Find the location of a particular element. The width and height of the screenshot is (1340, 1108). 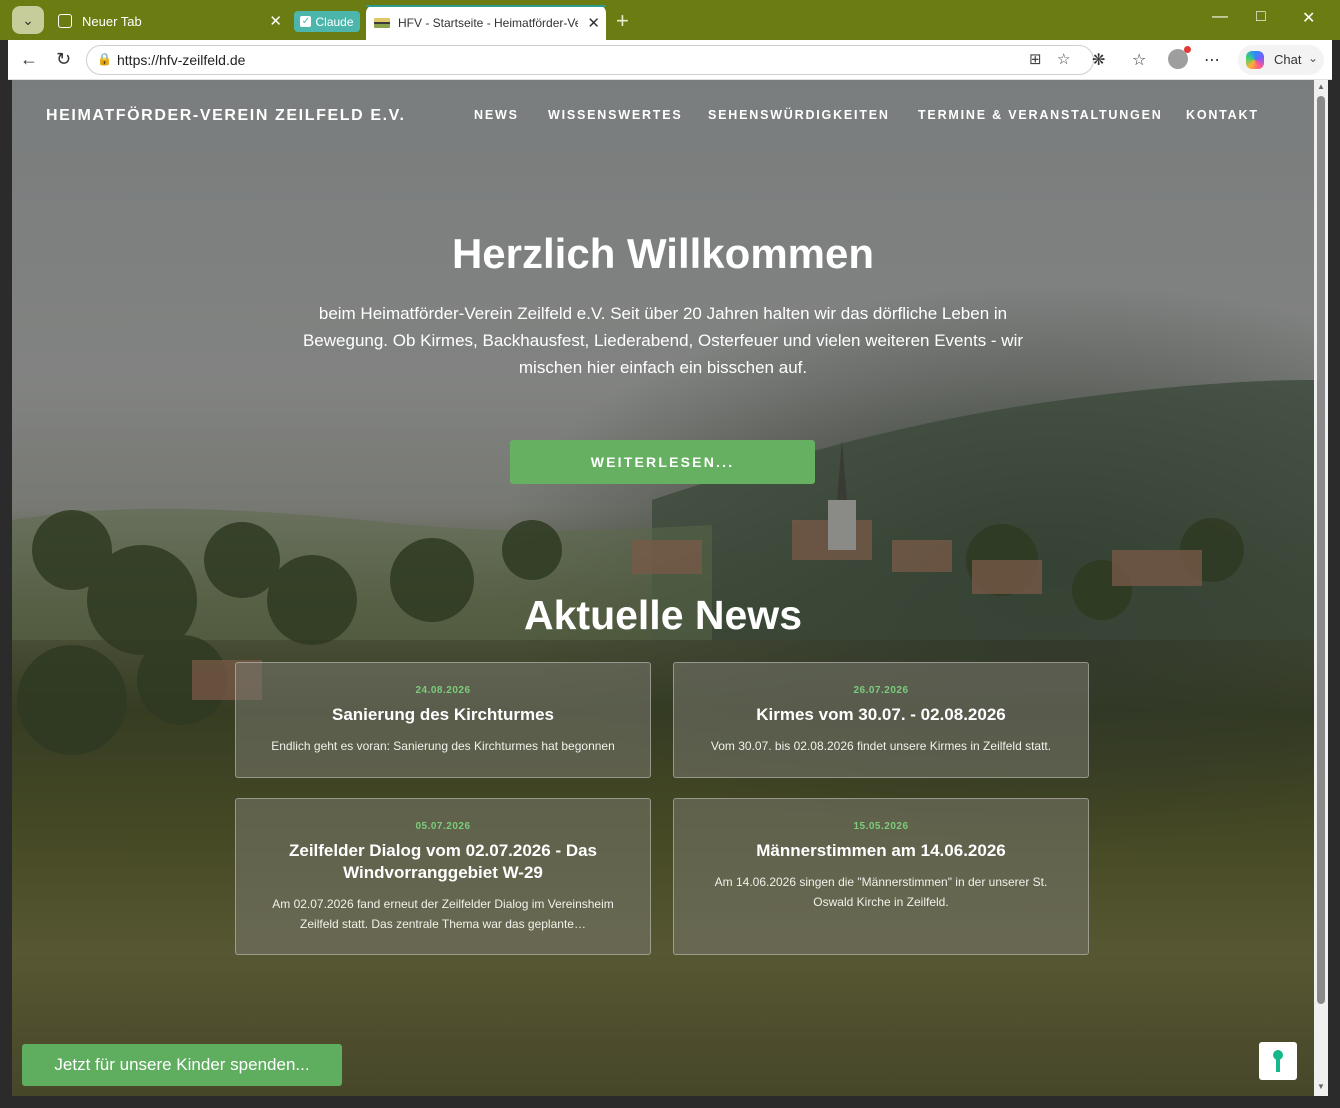

site-title: HEIMATFÖRDER-VEREIN ZEILFELD E.V. is located at coordinates (226, 116).